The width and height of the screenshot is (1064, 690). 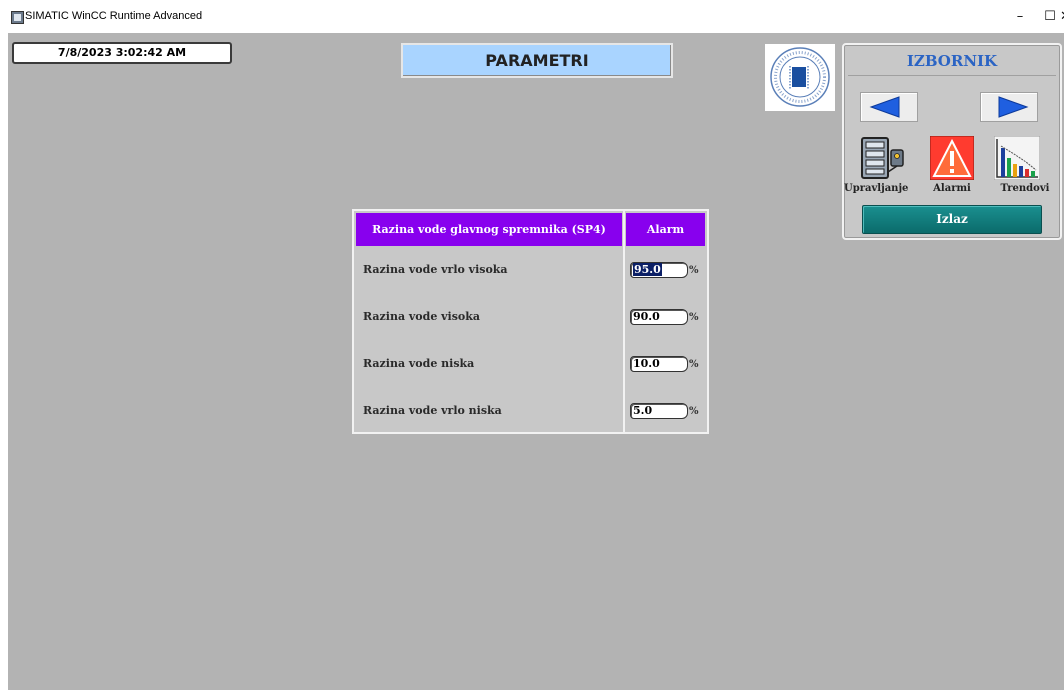 I want to click on column-divider, so click(x=624, y=321).